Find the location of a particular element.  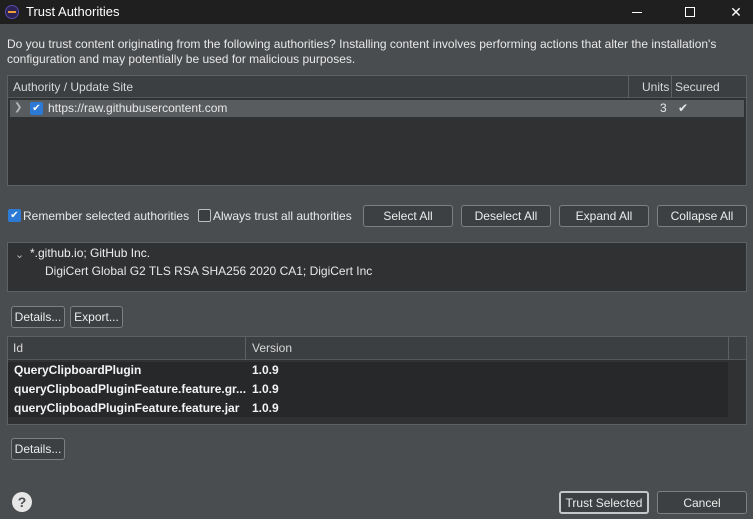

chevron-right-icon: ❯ is located at coordinates (18, 107).